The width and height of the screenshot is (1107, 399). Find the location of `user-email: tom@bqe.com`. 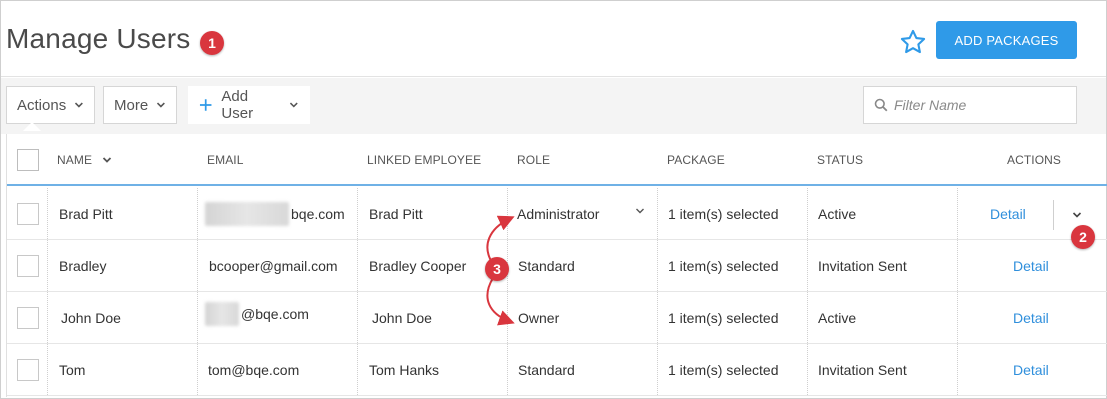

user-email: tom@bqe.com is located at coordinates (254, 369).